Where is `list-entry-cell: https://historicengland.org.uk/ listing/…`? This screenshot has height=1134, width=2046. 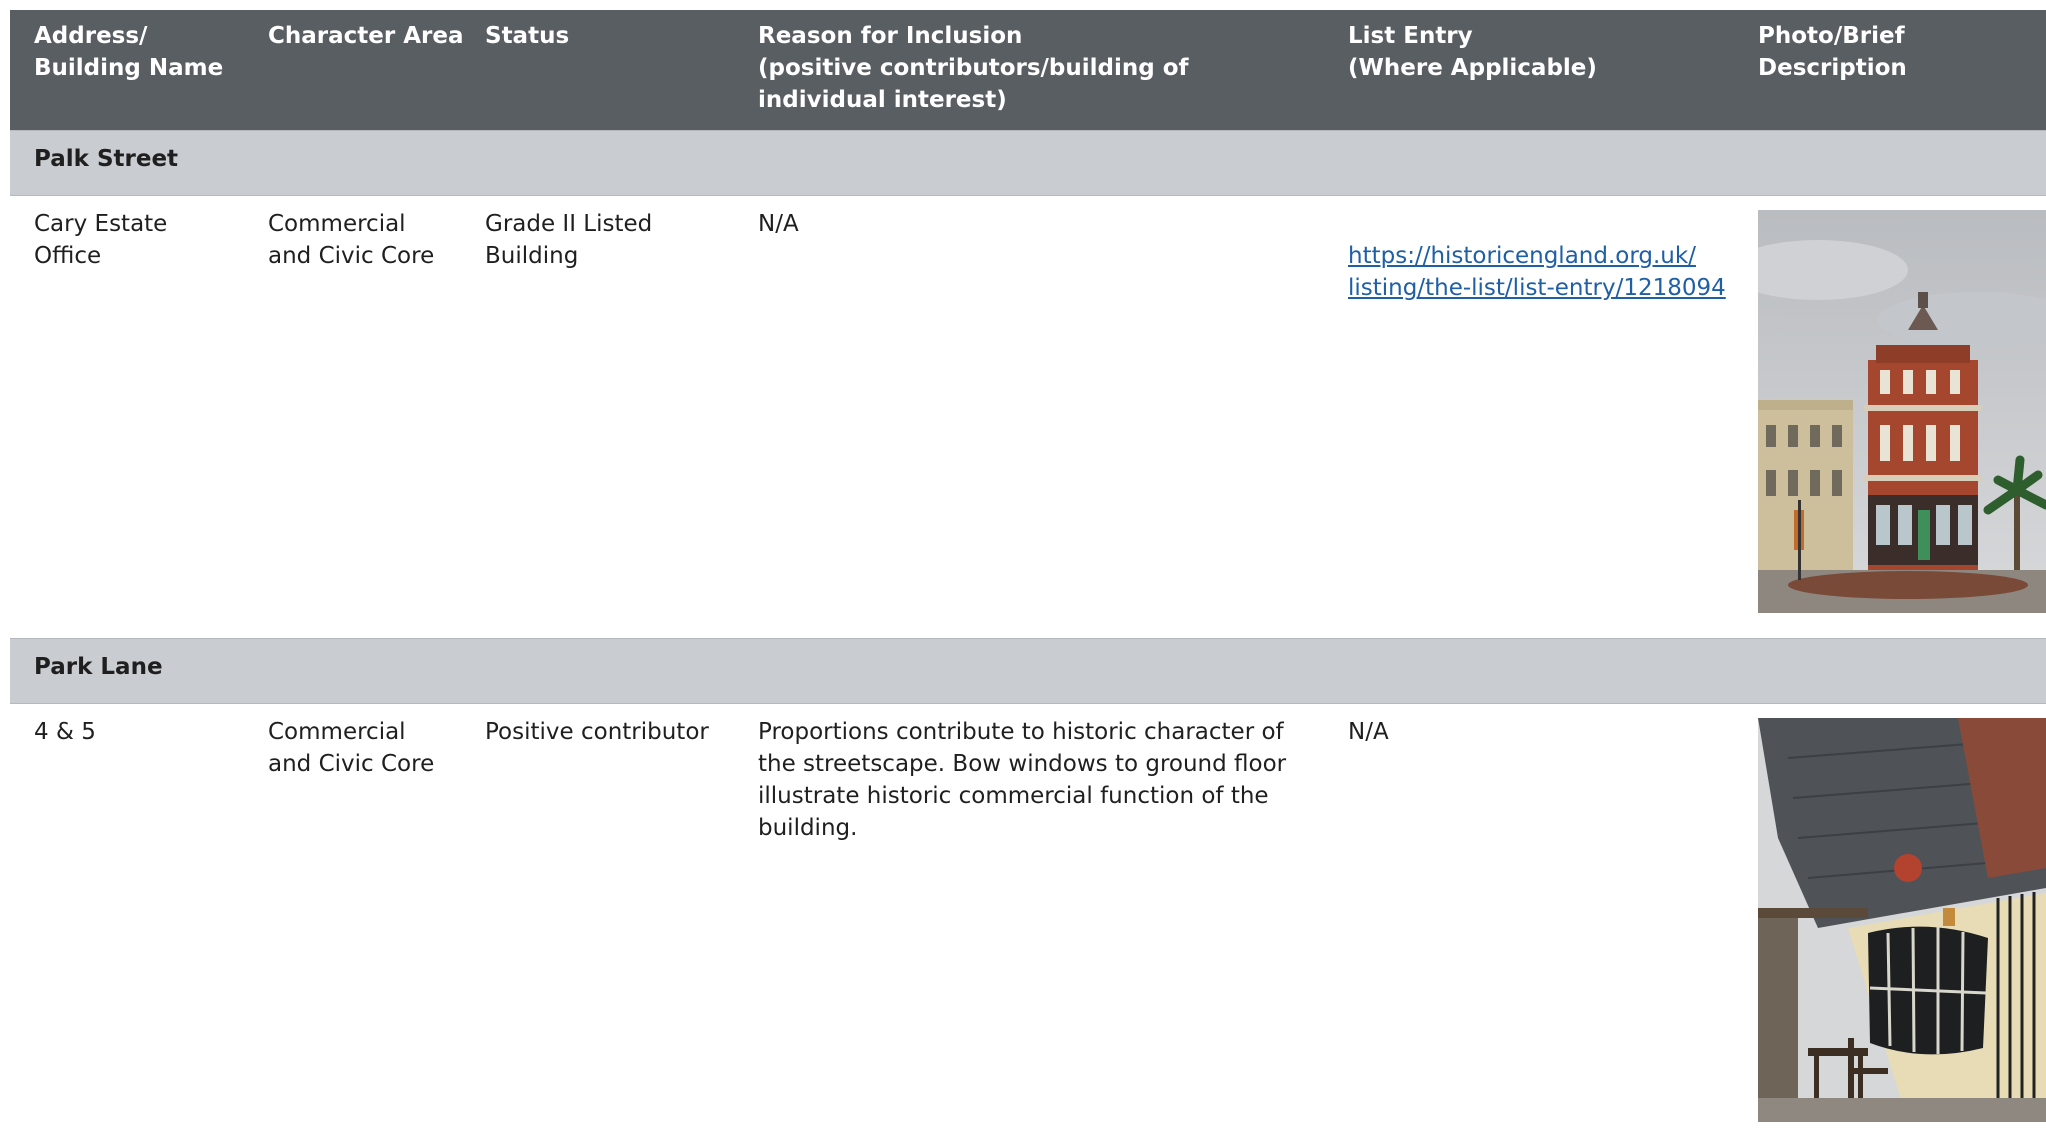
list-entry-cell: https://historicengland.org.uk/ listing/… is located at coordinates (1538, 256).